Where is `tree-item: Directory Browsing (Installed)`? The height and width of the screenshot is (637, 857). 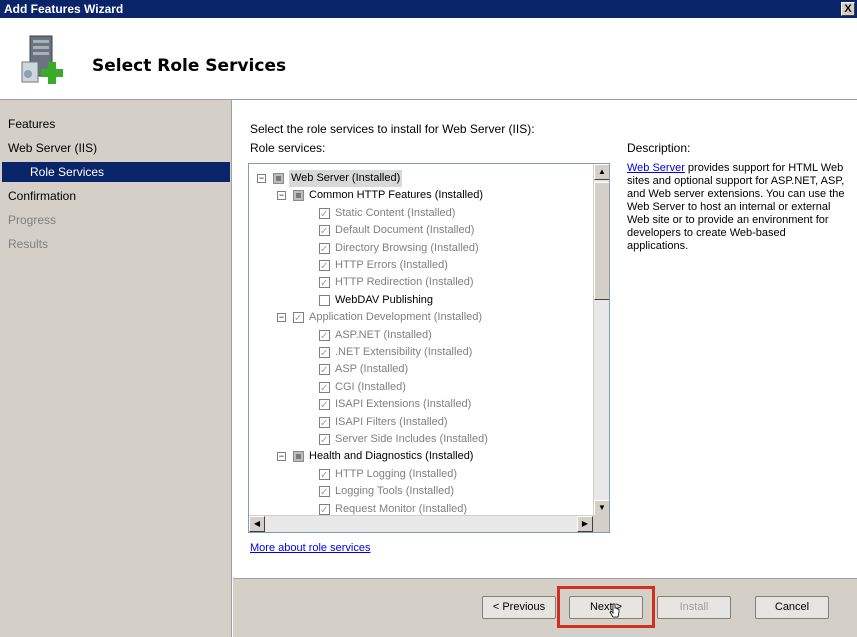 tree-item: Directory Browsing (Installed) is located at coordinates (421, 249).